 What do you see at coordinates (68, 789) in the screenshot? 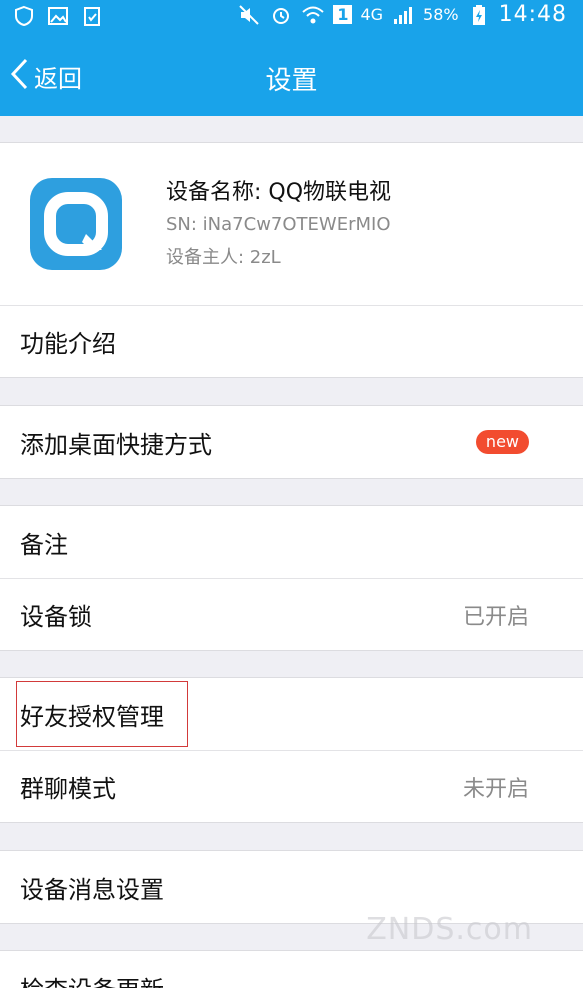
I see `menu-item-label: 群聊模式` at bounding box center [68, 789].